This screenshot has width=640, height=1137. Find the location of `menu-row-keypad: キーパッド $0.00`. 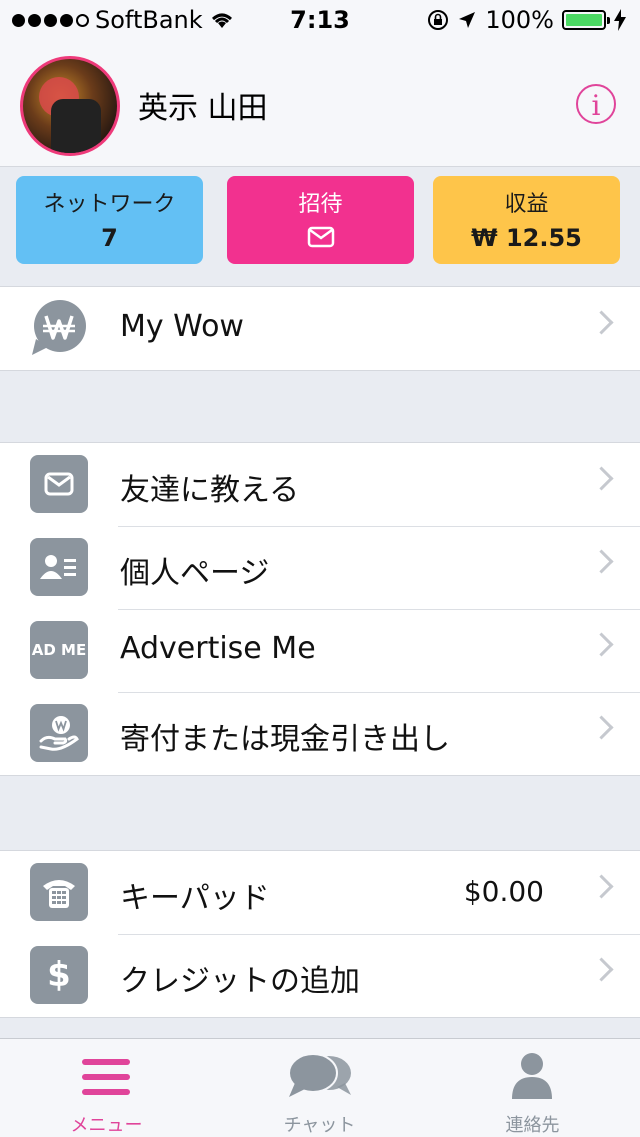

menu-row-keypad: キーパッド $0.00 is located at coordinates (320, 892).